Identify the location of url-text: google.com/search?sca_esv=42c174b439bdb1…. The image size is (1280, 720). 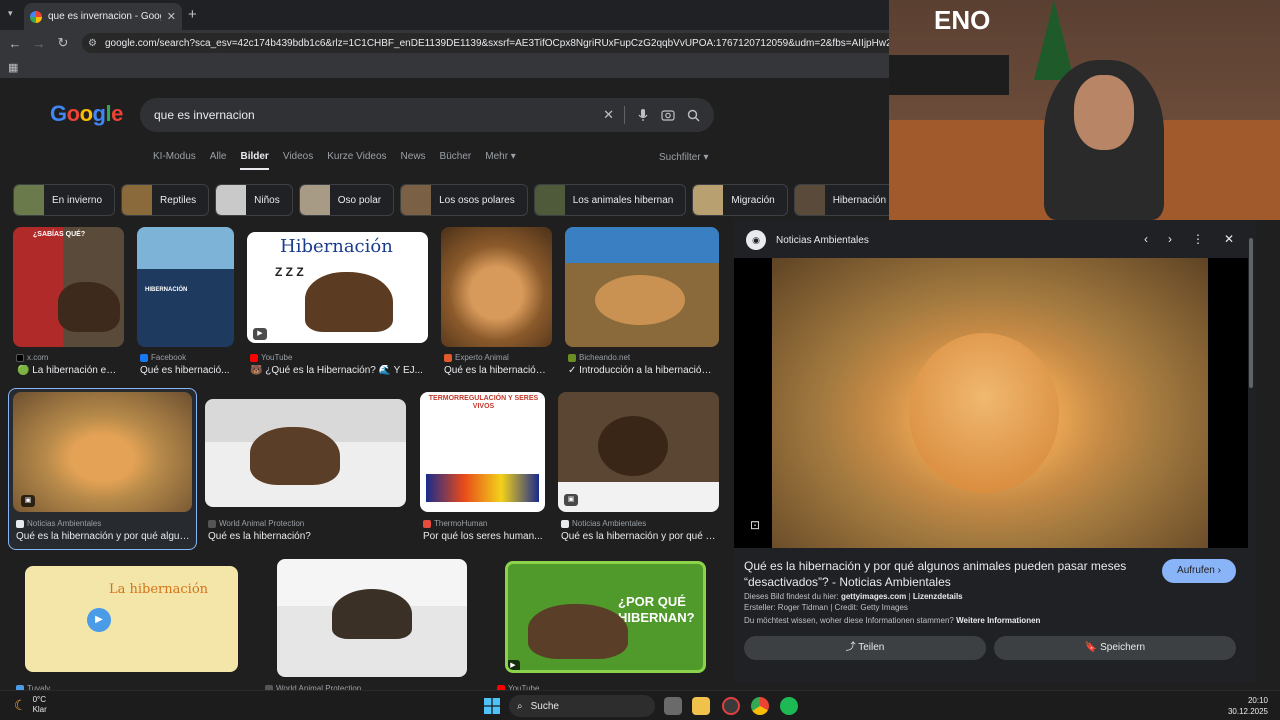
(537, 43).